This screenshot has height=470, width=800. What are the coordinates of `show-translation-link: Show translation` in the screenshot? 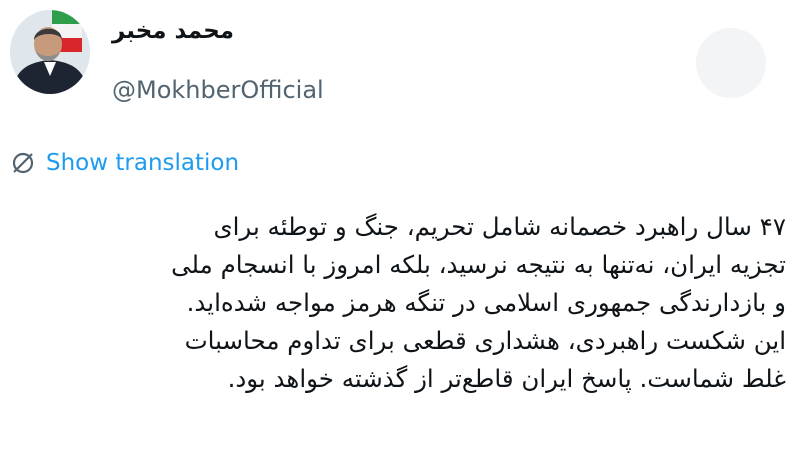 It's located at (124, 163).